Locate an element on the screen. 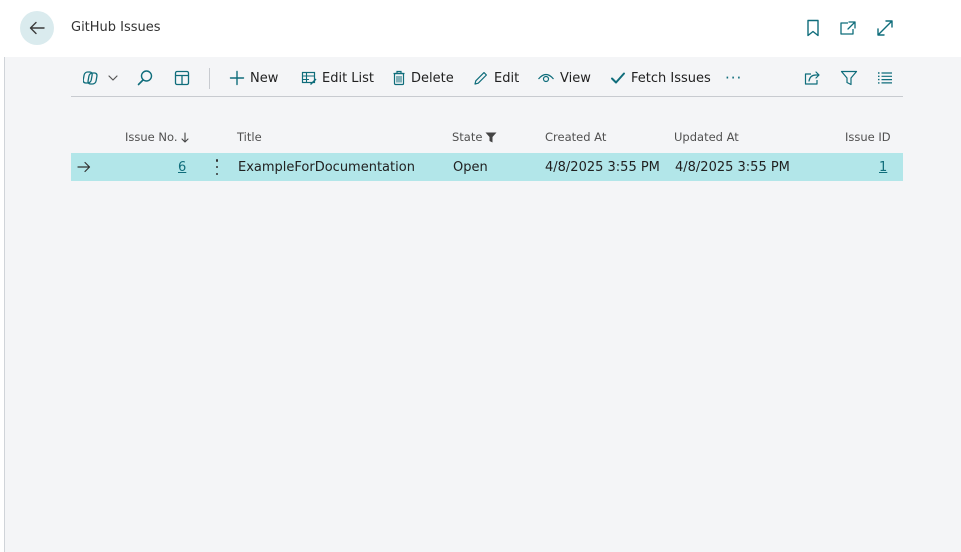 This screenshot has width=961, height=552. checkmark-icon is located at coordinates (618, 78).